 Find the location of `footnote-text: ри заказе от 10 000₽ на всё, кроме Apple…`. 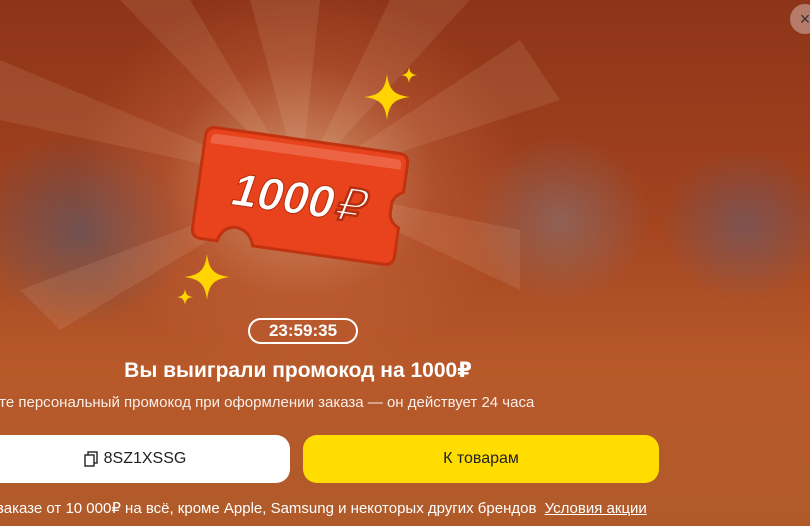

footnote-text: ри заказе от 10 000₽ на всё, кроме Apple… is located at coordinates (268, 508).